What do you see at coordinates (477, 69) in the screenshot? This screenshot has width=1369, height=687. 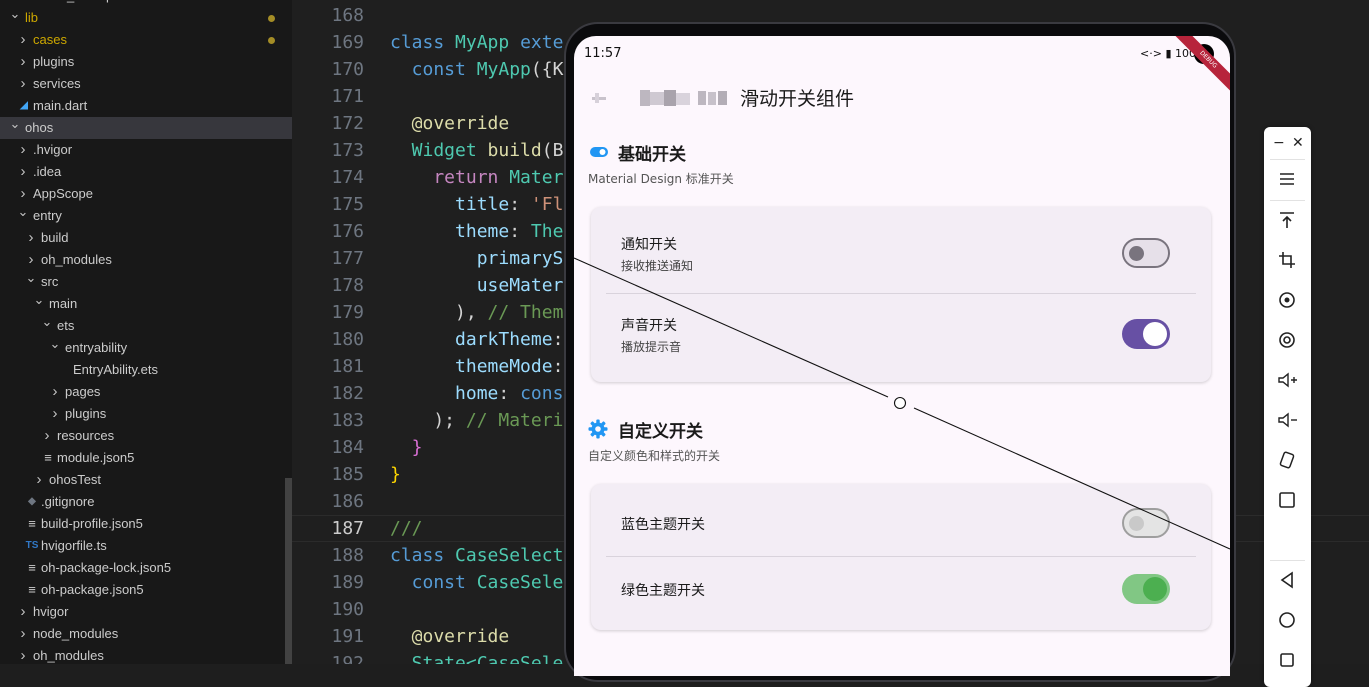 I see `code-text: const MyApp({K` at bounding box center [477, 69].